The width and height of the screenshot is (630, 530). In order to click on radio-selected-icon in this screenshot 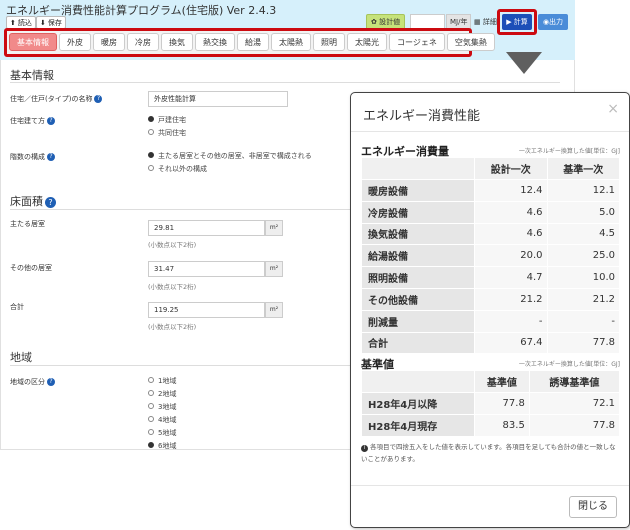, I will do `click(151, 119)`.